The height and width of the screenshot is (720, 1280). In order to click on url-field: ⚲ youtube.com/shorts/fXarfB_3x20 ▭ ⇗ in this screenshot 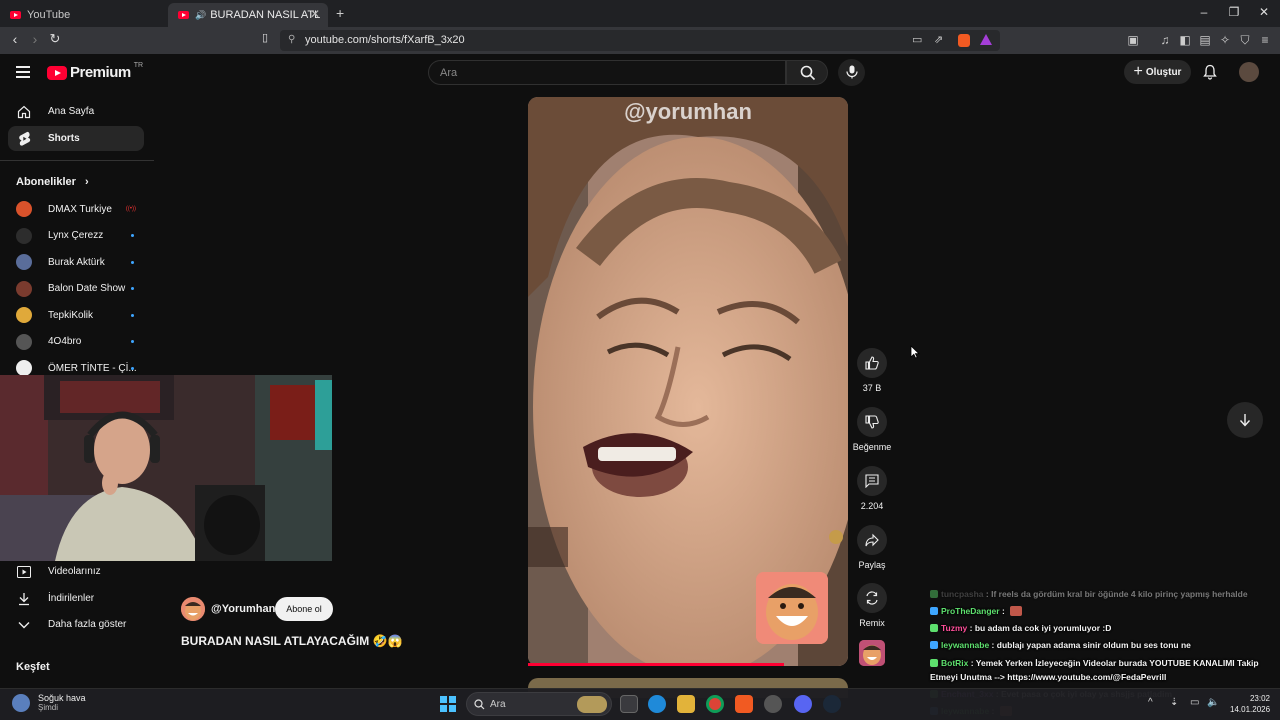, I will do `click(640, 40)`.